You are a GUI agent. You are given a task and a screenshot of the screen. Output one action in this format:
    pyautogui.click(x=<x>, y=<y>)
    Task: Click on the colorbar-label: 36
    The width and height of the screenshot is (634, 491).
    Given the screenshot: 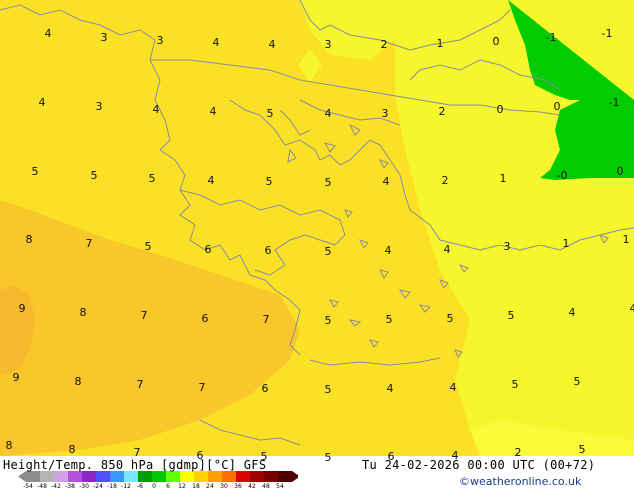 What is the action you would take?
    pyautogui.click(x=238, y=487)
    